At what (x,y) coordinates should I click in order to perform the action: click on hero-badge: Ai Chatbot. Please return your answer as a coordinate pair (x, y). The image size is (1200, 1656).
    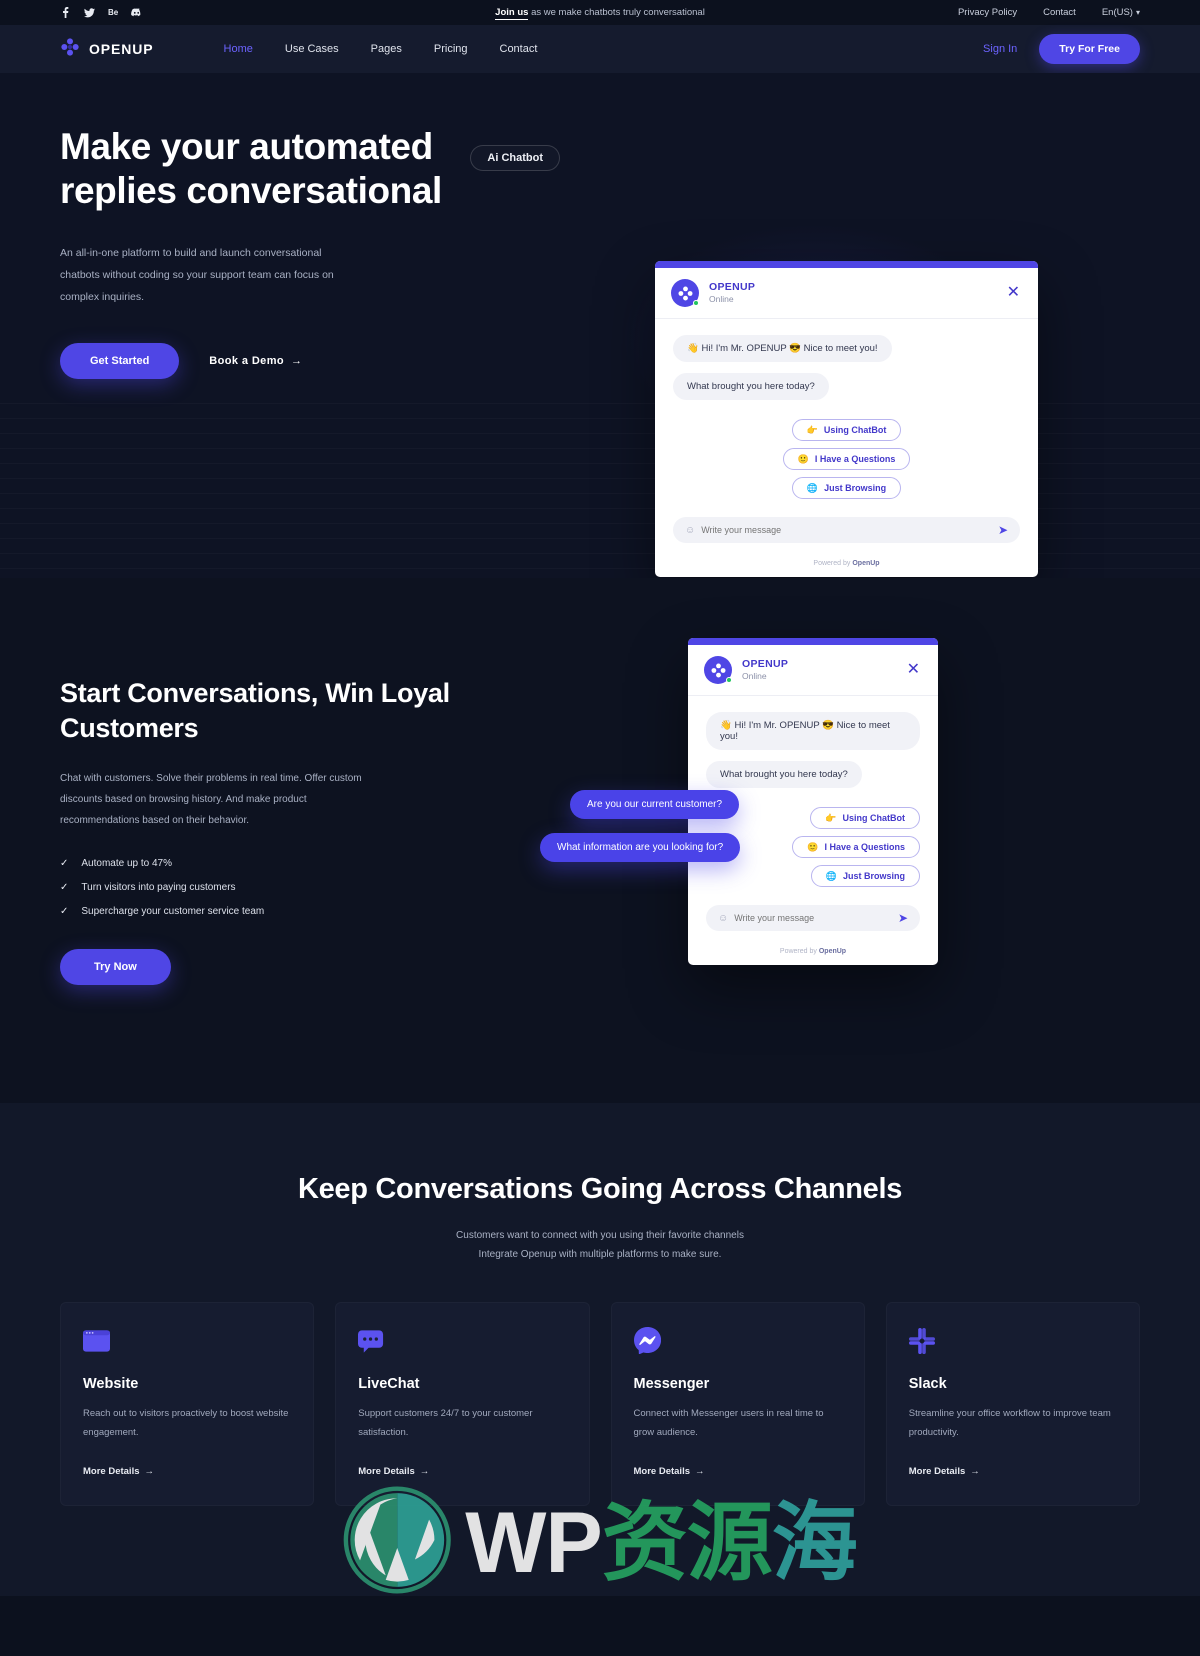
    Looking at the image, I should click on (515, 158).